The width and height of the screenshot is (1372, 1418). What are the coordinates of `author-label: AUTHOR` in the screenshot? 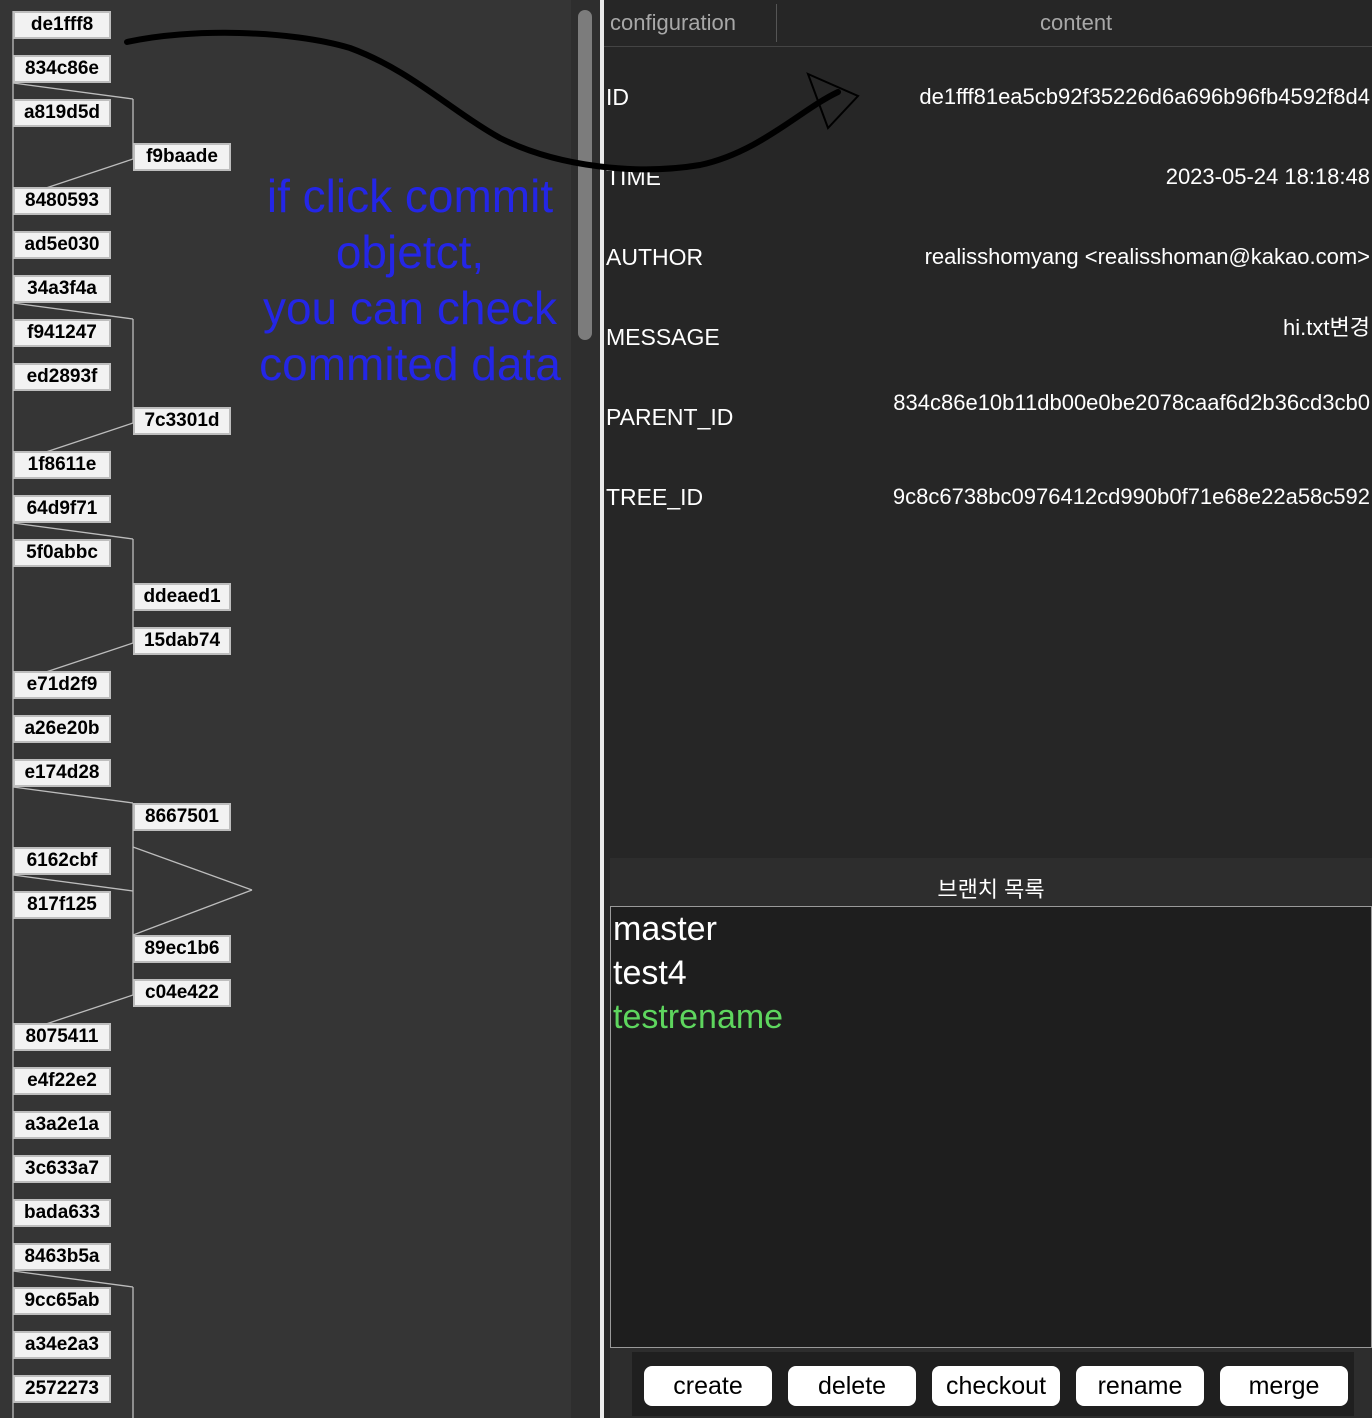 It's located at (655, 257).